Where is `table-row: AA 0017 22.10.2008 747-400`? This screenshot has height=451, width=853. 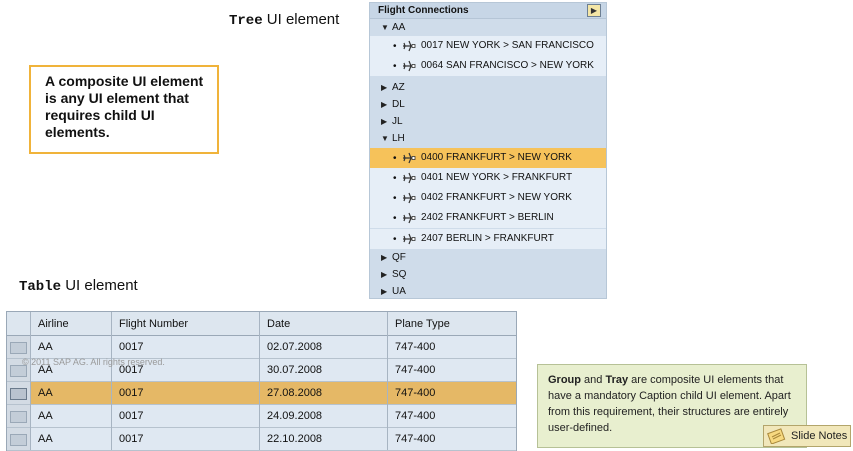
table-row: AA 0017 22.10.2008 747-400 is located at coordinates (261, 439).